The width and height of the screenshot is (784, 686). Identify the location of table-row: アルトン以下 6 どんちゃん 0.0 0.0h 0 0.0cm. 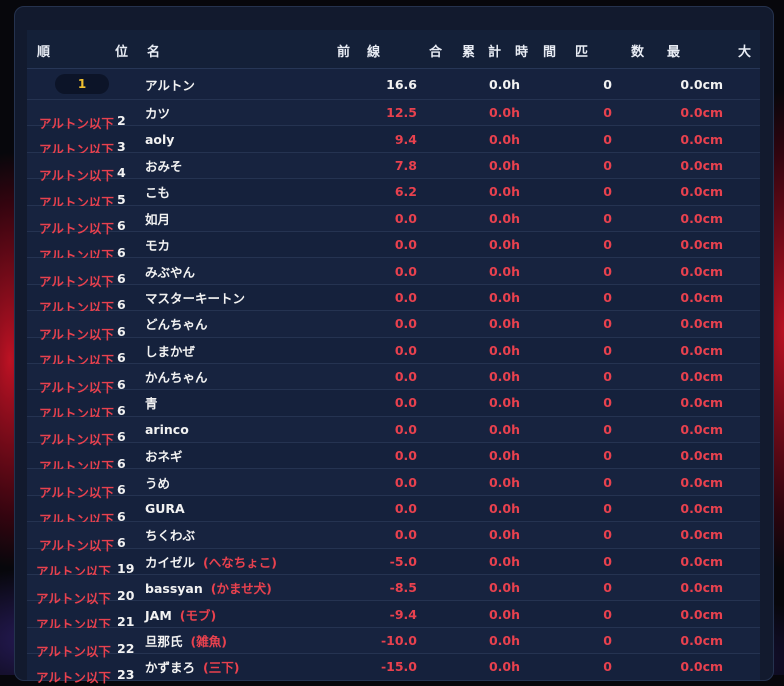
(393, 326).